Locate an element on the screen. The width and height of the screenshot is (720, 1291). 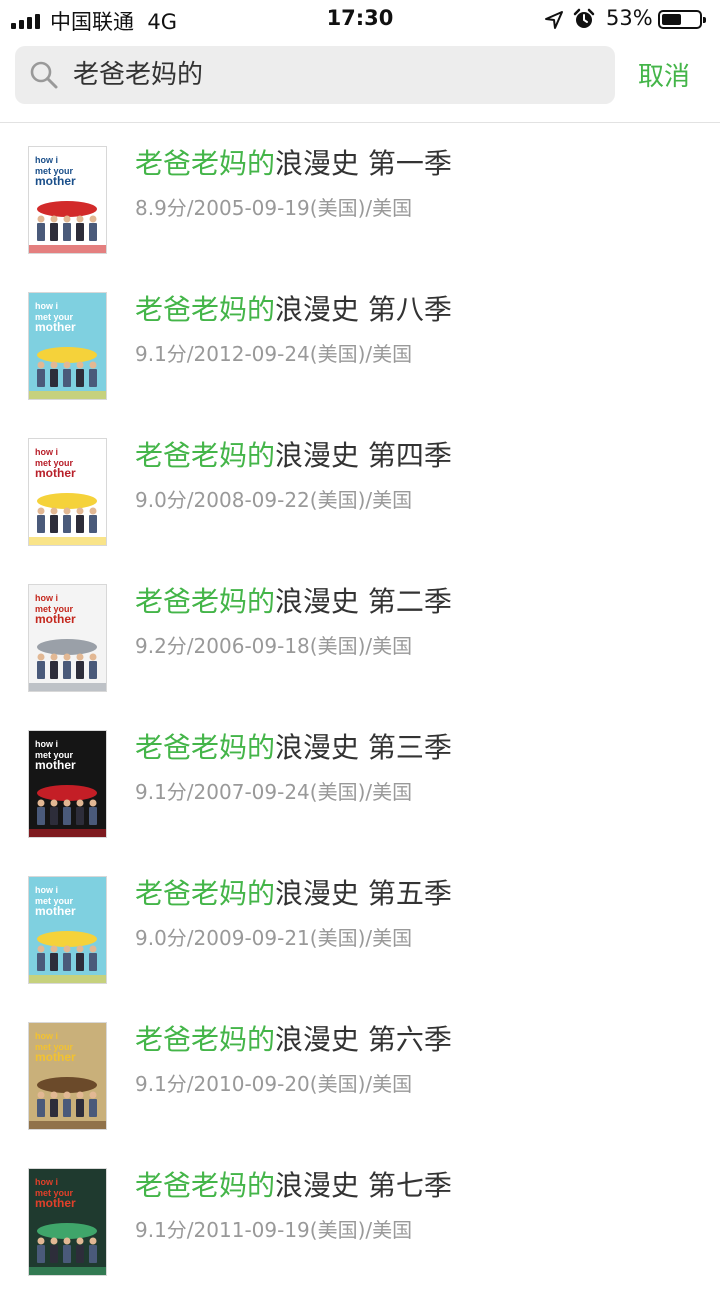
search-field: 老爸老妈的 is located at coordinates (315, 75).